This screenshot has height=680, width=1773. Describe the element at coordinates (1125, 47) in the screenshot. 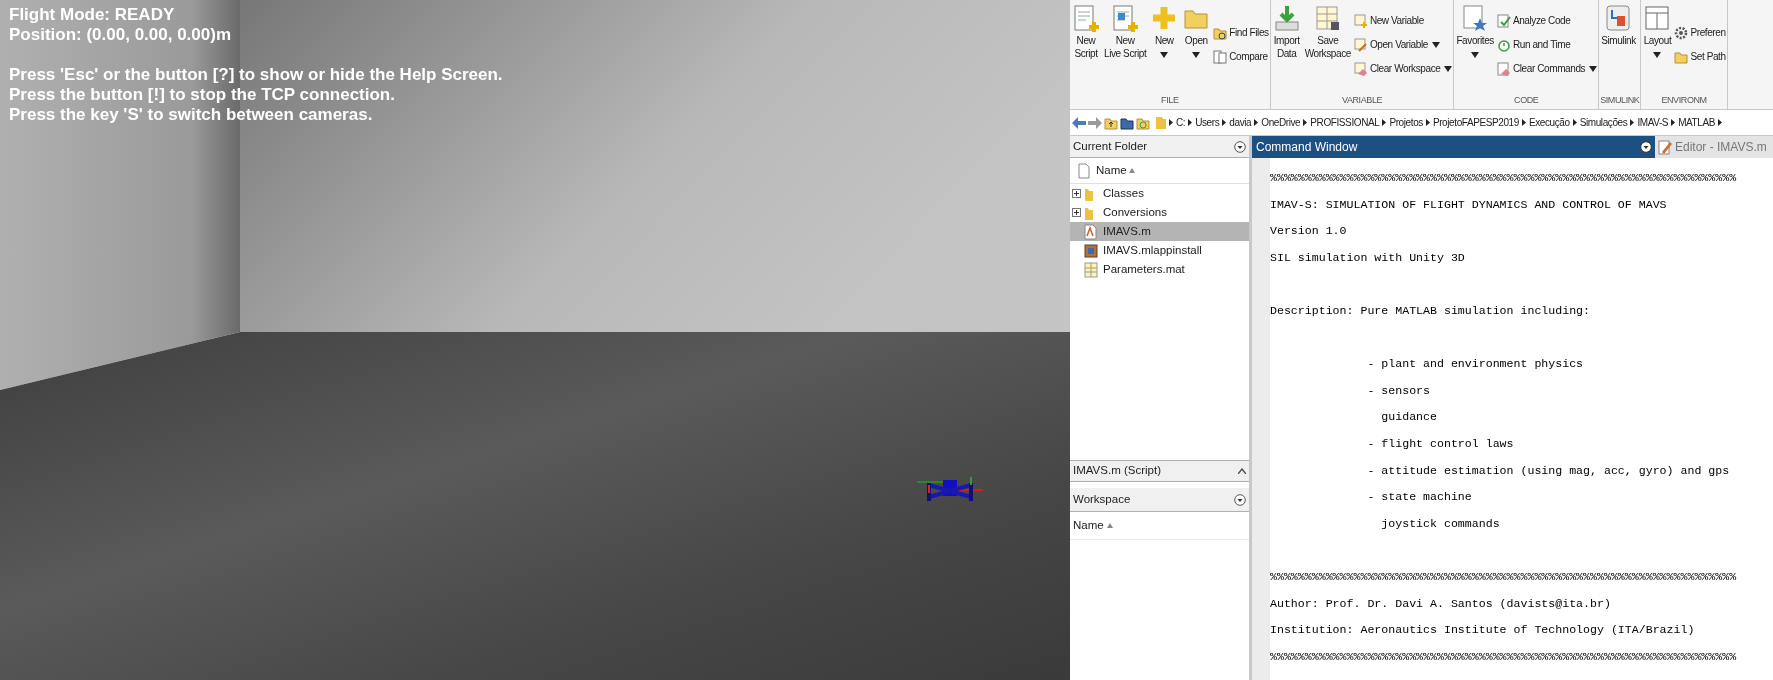

I see `toolstrip-button: New Live Script` at that location.